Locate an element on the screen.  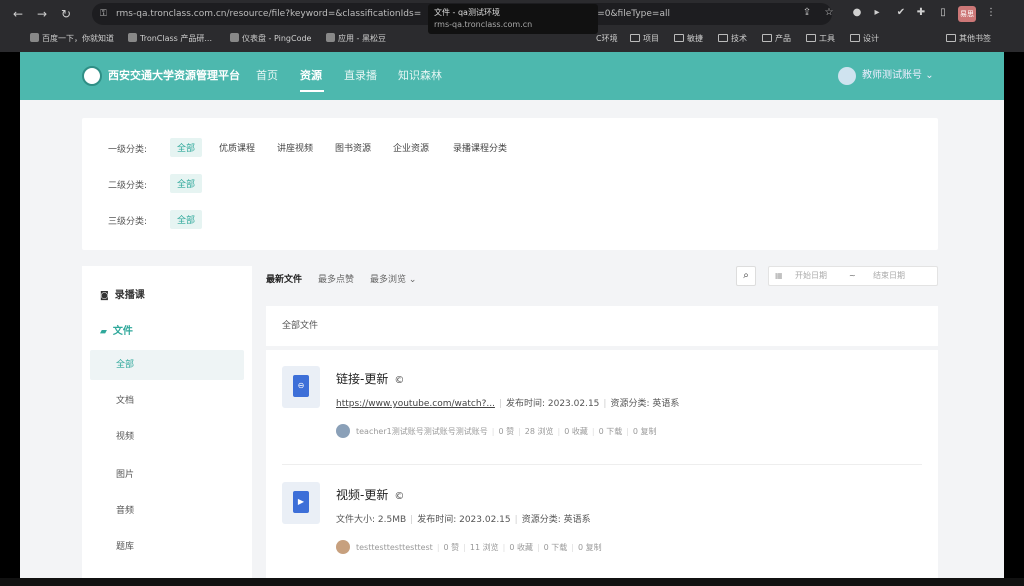
back-icon: ← is located at coordinates (18, 14).